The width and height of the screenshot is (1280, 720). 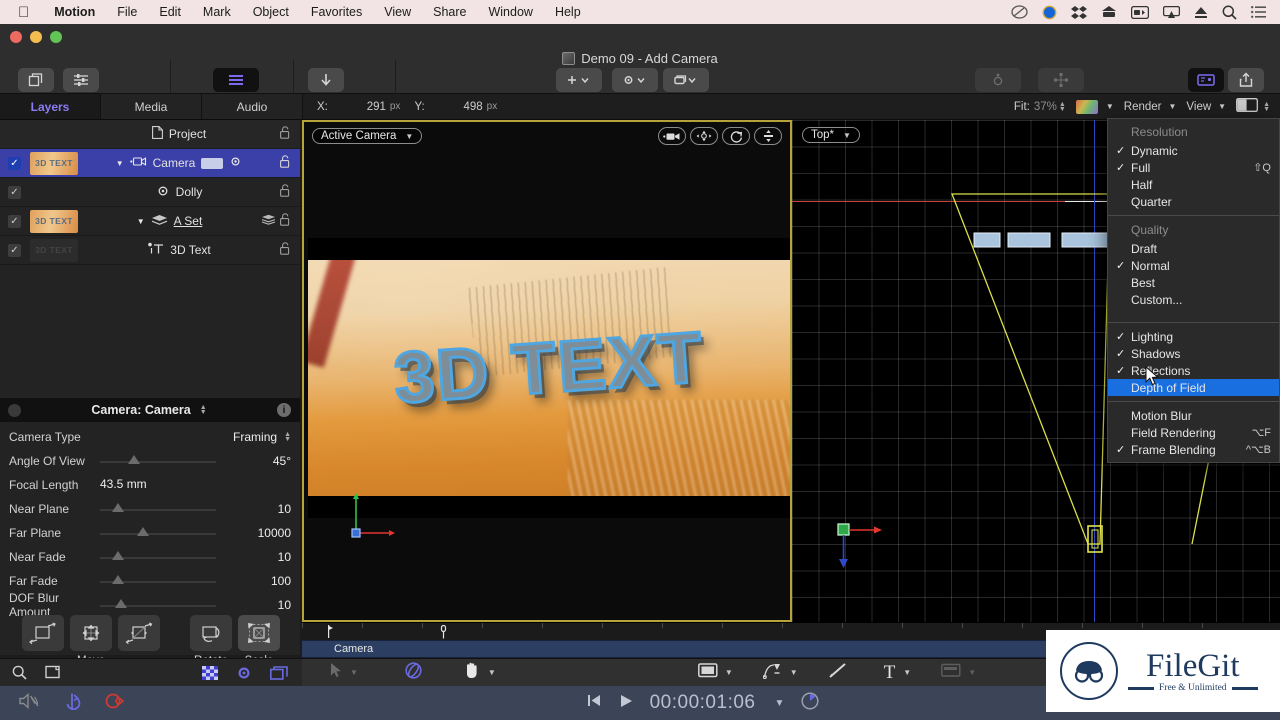 What do you see at coordinates (1193, 370) in the screenshot?
I see `menu-item-reflections: ✓ Reflections` at bounding box center [1193, 370].